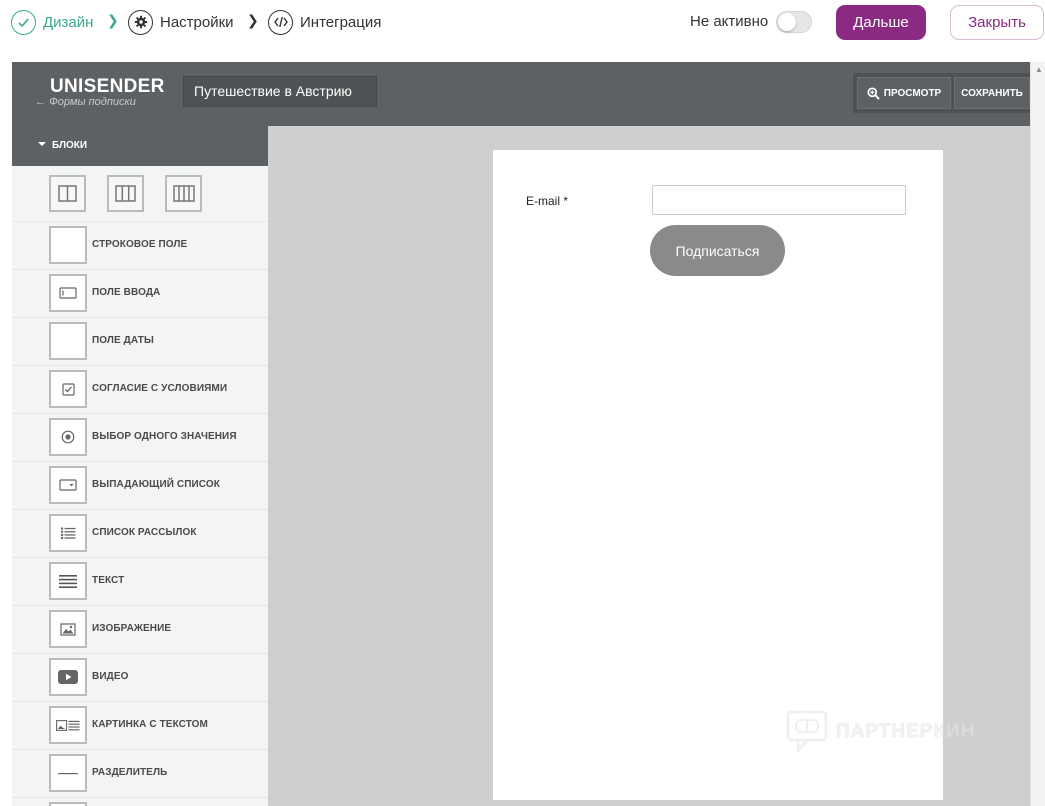  I want to click on subscribe-button: Подписаться, so click(717, 250).